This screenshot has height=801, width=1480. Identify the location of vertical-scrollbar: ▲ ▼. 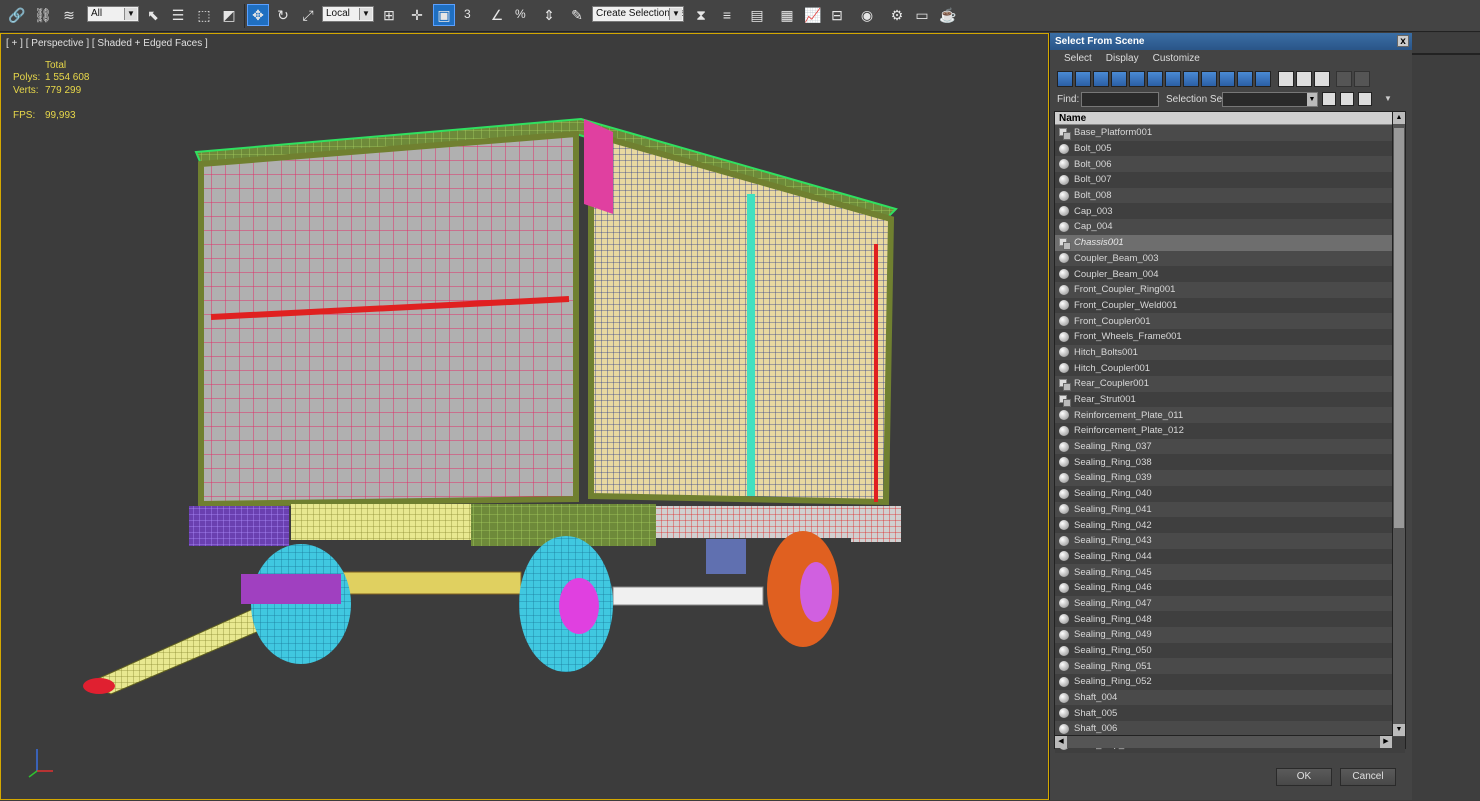
(1398, 424).